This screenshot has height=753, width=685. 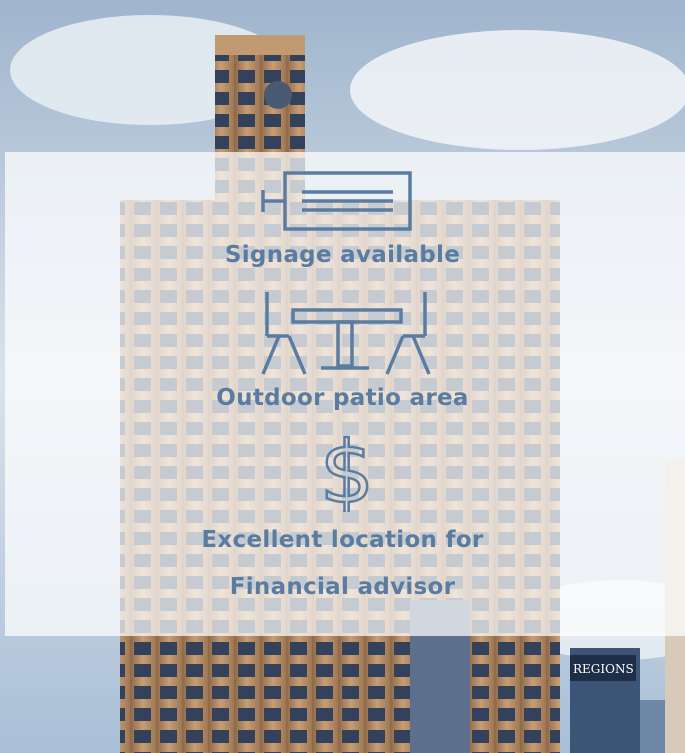 What do you see at coordinates (342, 540) in the screenshot?
I see `feature-location-label: Excellent location for` at bounding box center [342, 540].